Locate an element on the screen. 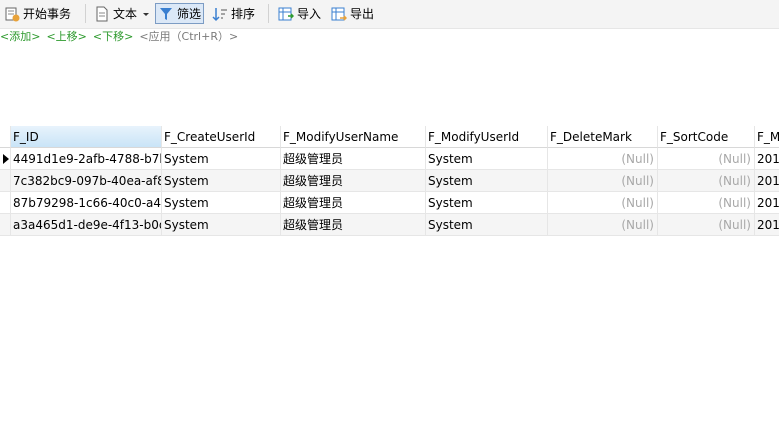 This screenshot has height=426, width=779. export-button: 导出 is located at coordinates (352, 13).